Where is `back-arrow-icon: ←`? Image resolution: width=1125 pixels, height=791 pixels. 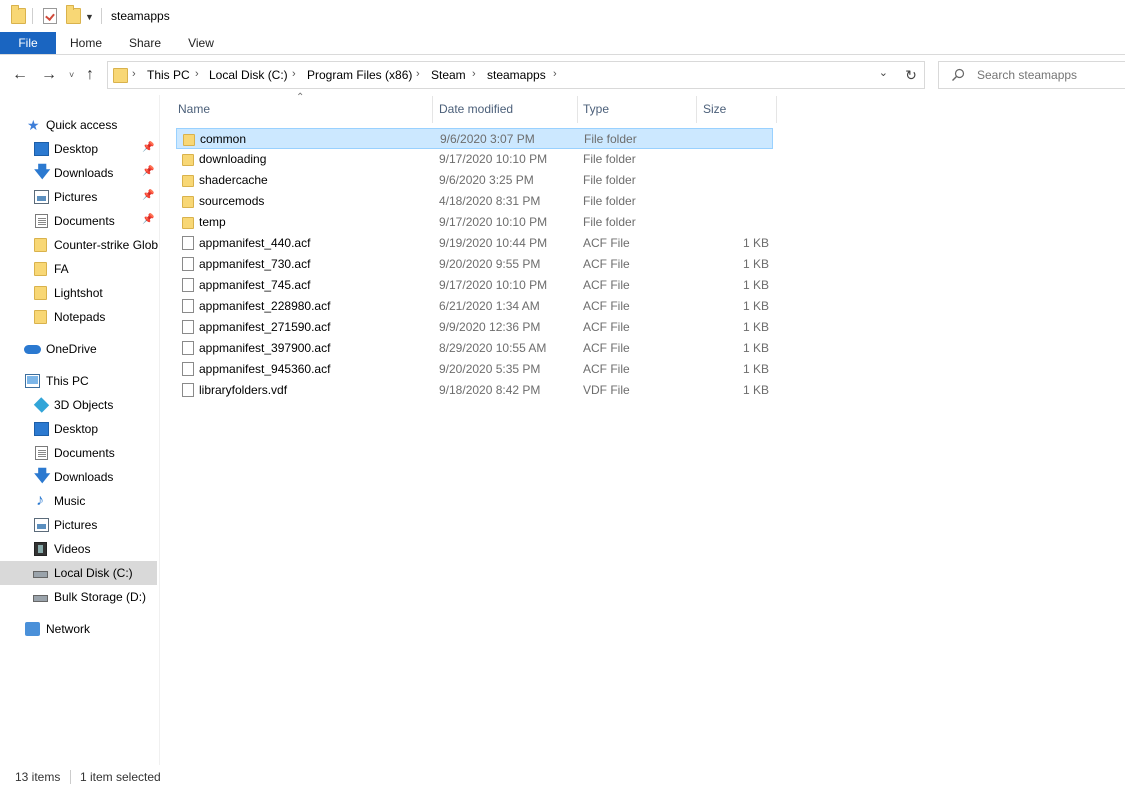
back-arrow-icon: ← is located at coordinates (20, 75).